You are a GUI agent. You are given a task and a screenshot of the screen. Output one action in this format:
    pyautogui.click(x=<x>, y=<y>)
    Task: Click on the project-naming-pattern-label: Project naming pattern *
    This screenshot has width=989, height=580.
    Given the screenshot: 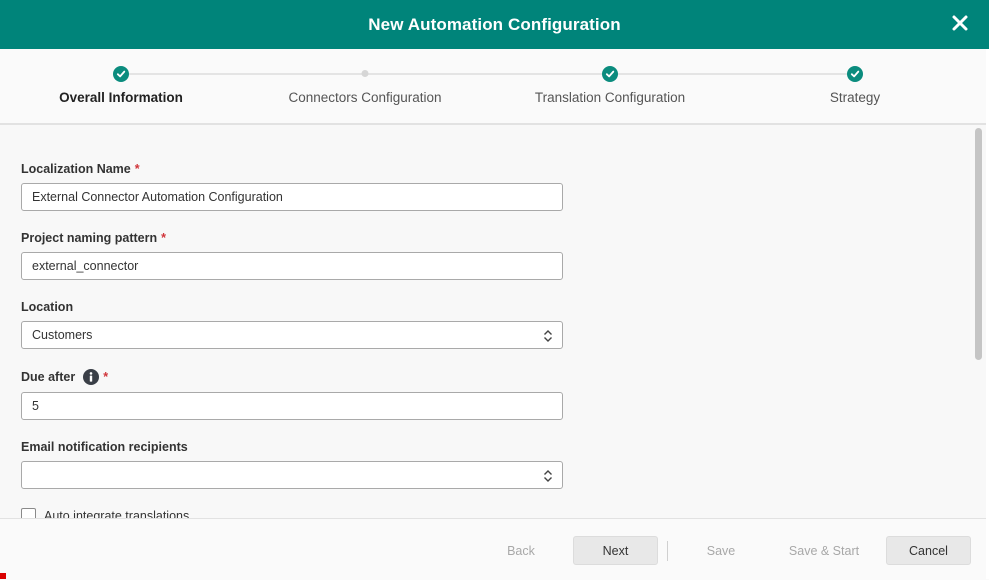 What is the action you would take?
    pyautogui.click(x=93, y=238)
    